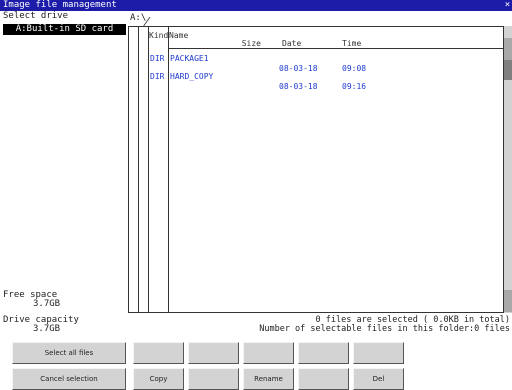 The height and width of the screenshot is (390, 512). Describe the element at coordinates (507, 5) in the screenshot. I see `close-icon: ×` at that location.